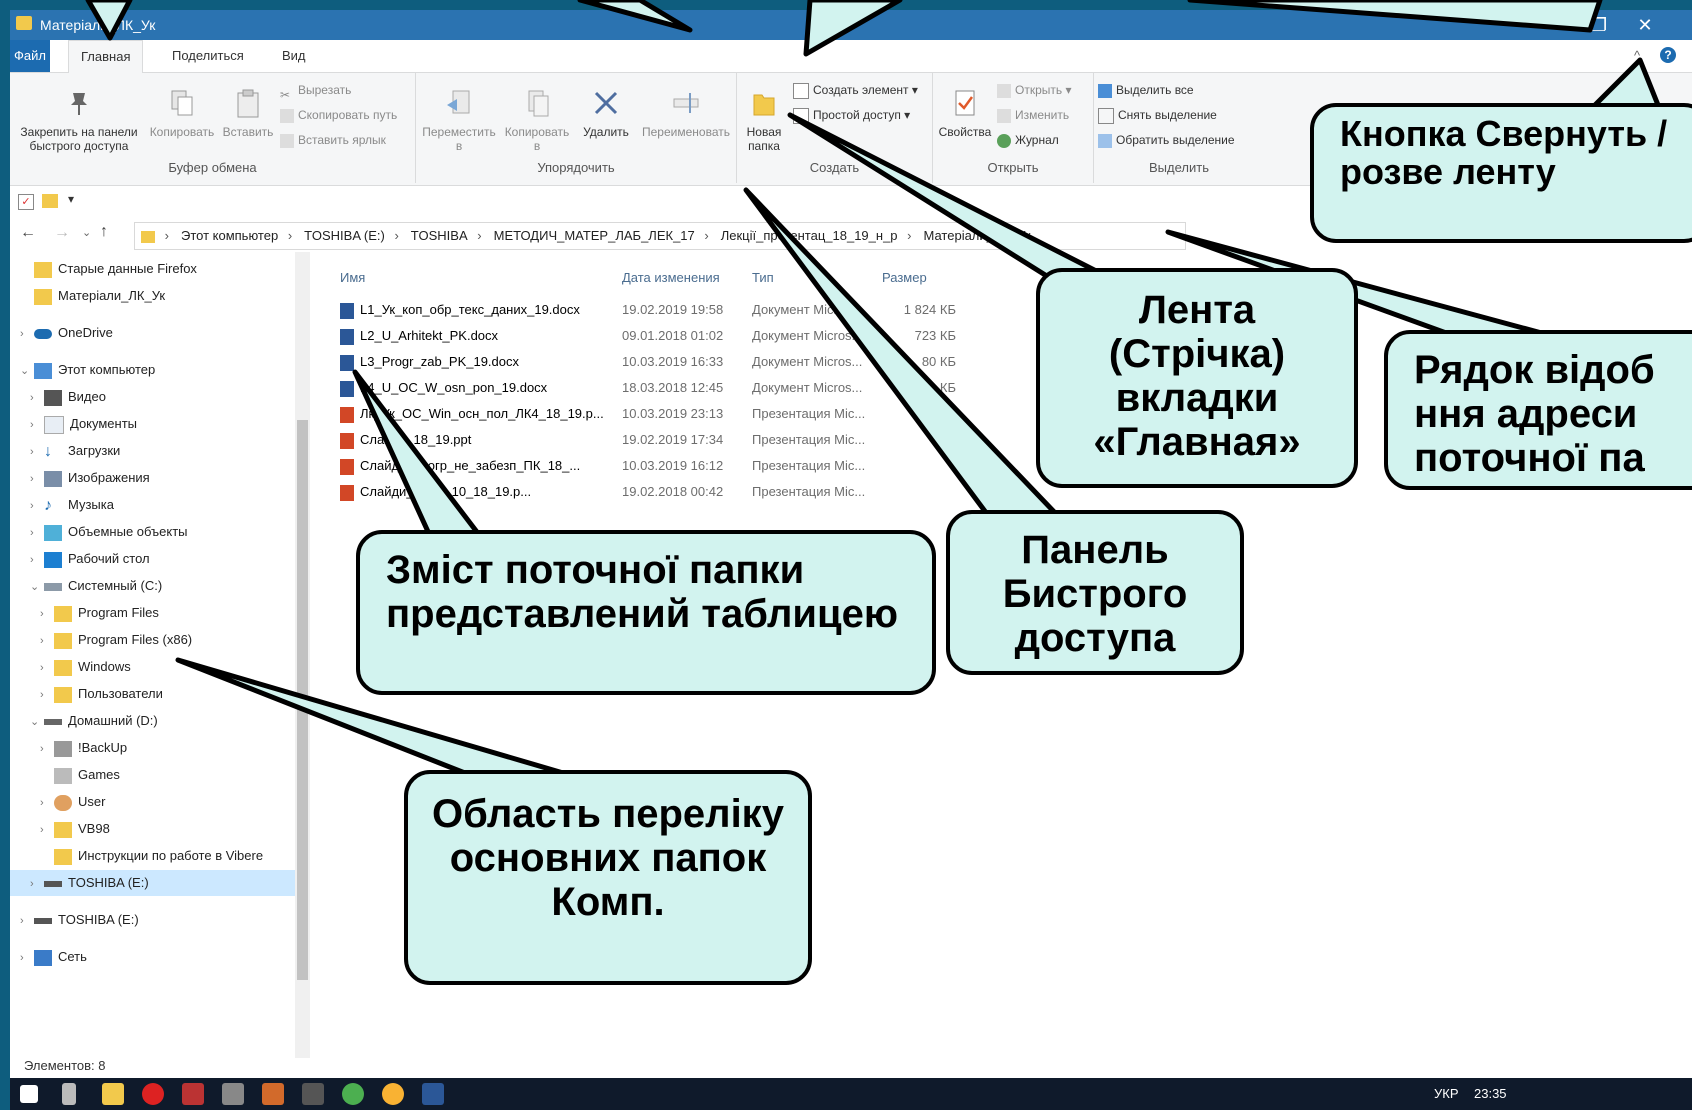 This screenshot has width=1692, height=1110. I want to click on nav-item-firefox-data: Старые данные Firefox, so click(108, 269).